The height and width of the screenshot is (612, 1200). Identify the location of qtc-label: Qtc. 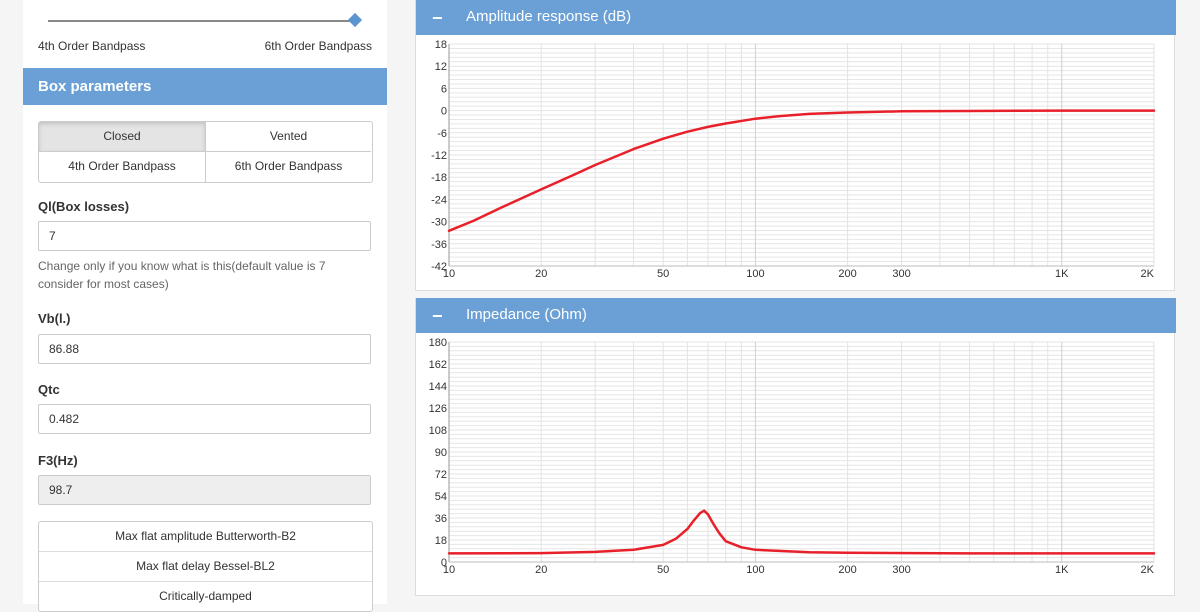
(49, 389).